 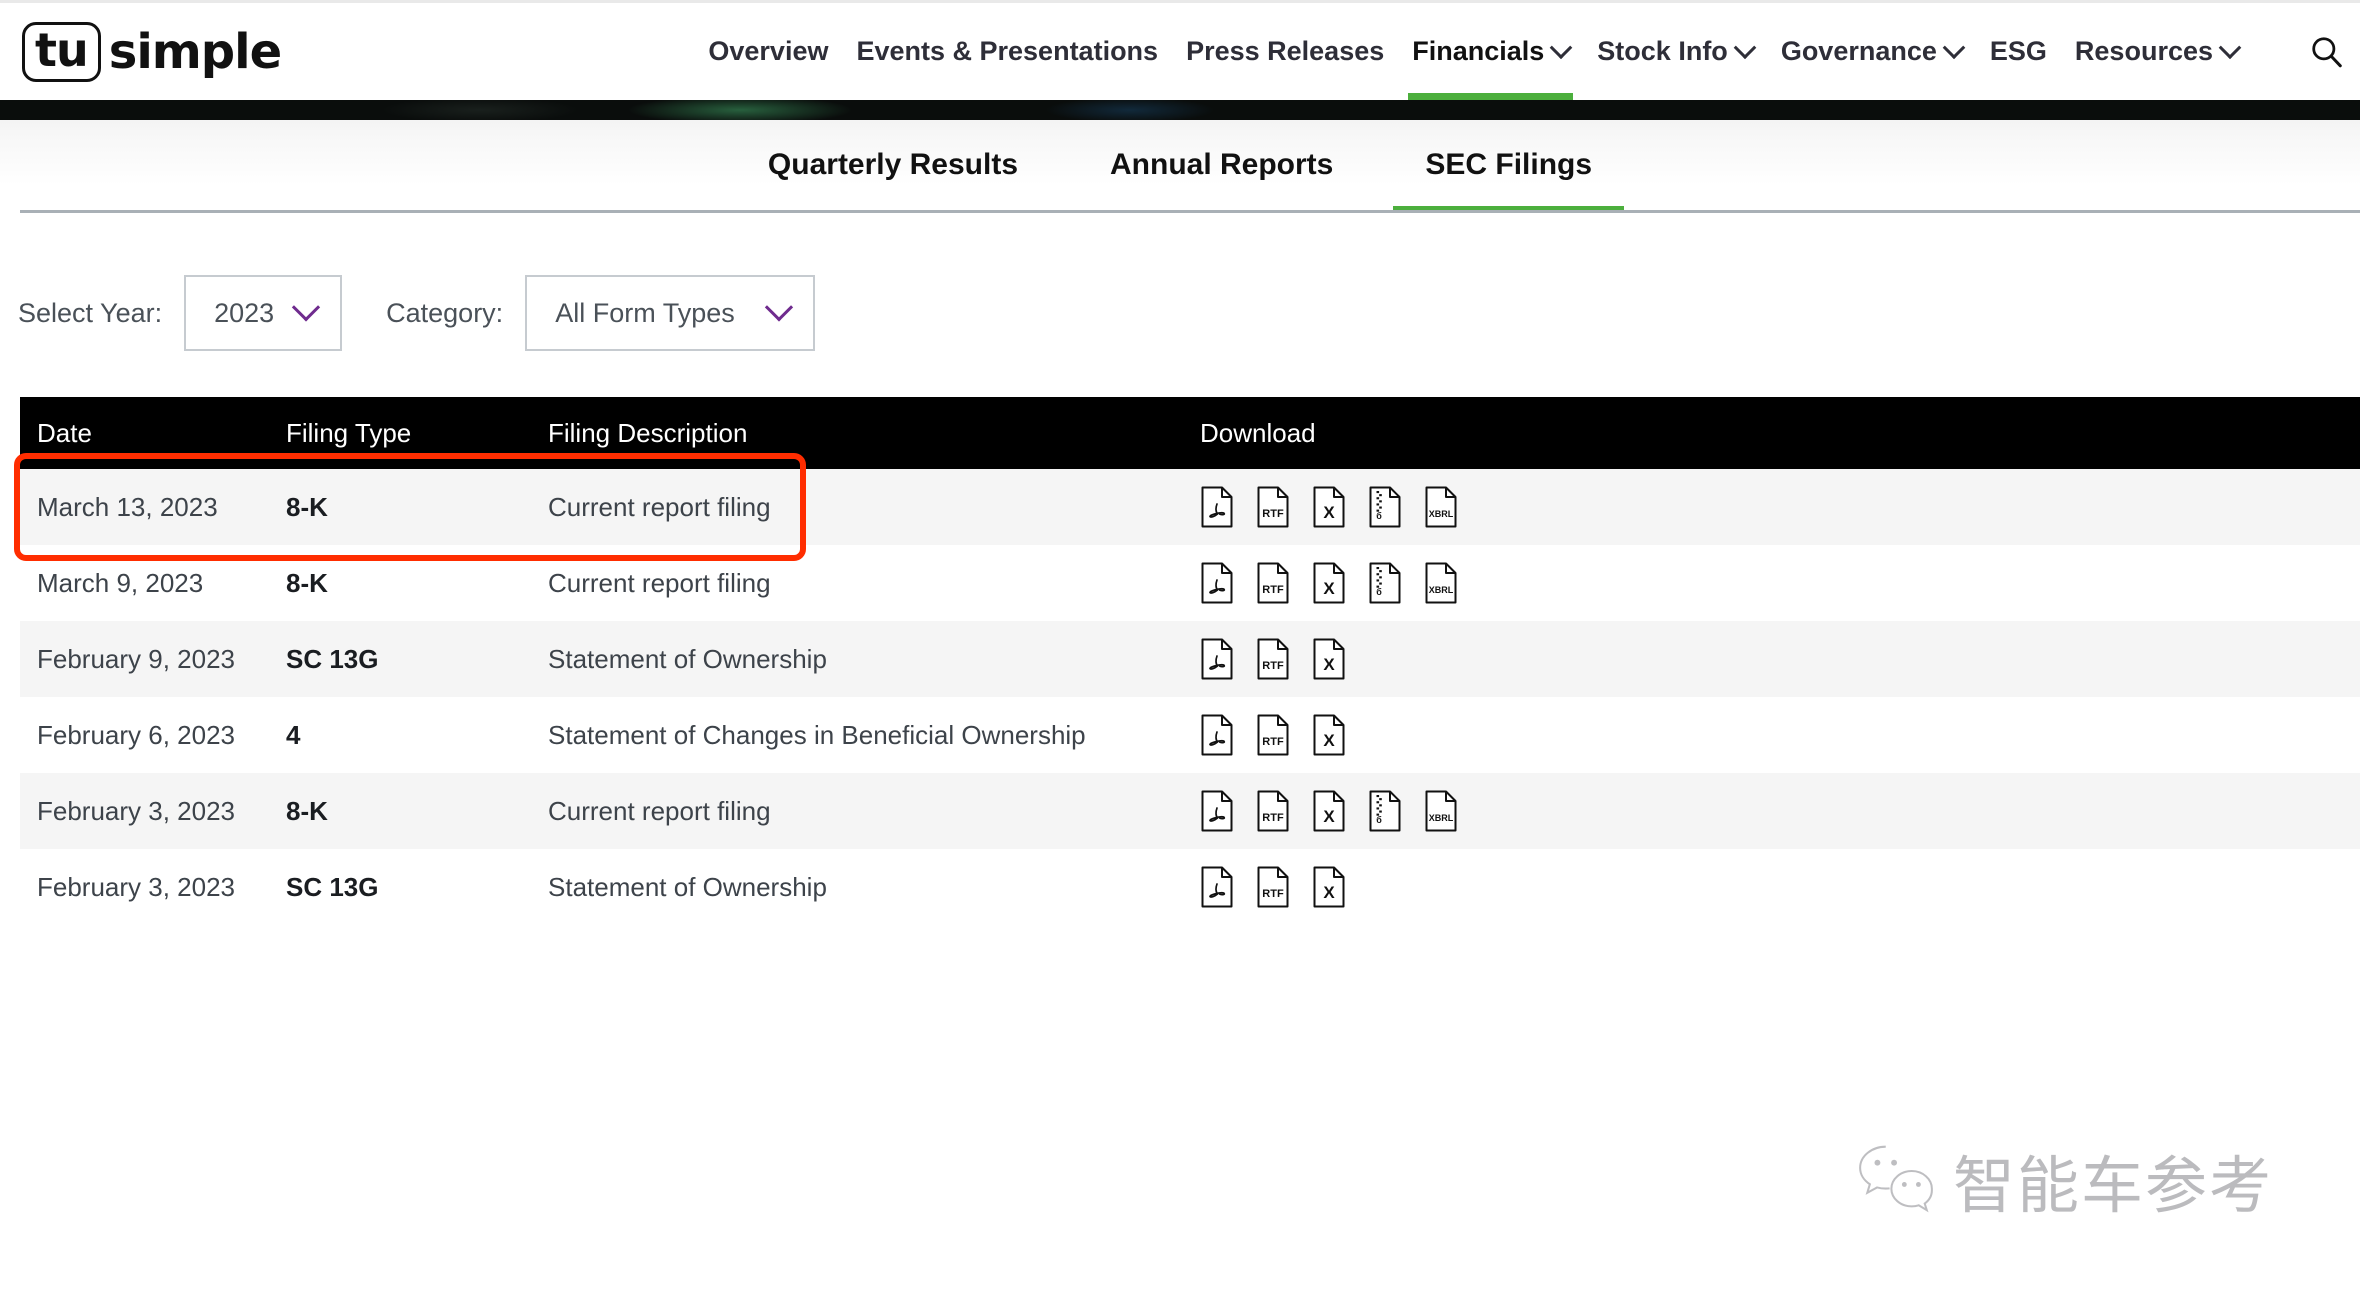 I want to click on cell-filing-description: Statement of Ownership, so click(x=687, y=658).